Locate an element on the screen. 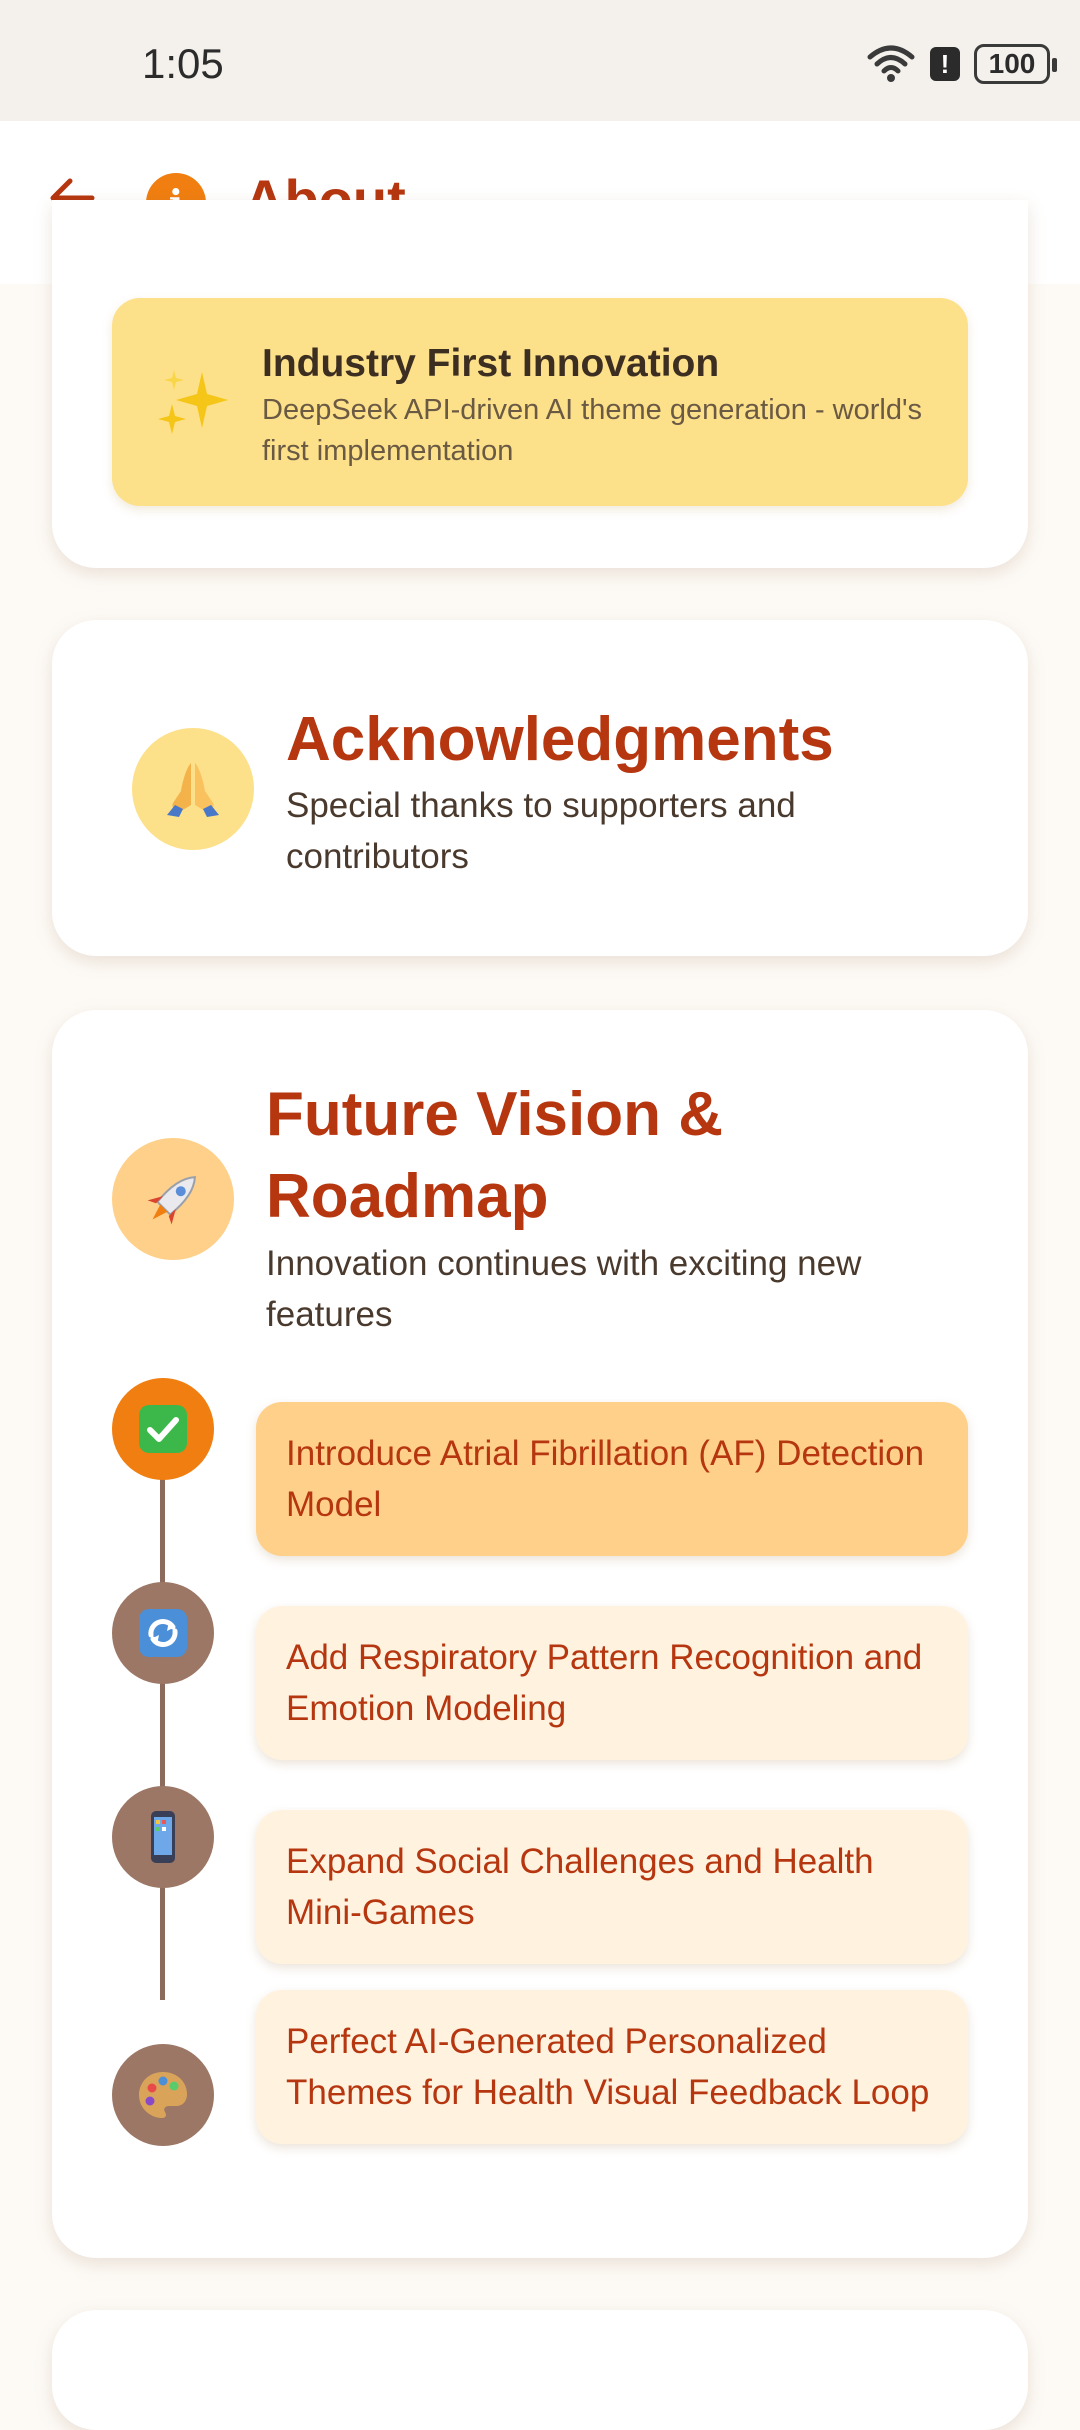  status-time: 1:05 is located at coordinates (183, 63).